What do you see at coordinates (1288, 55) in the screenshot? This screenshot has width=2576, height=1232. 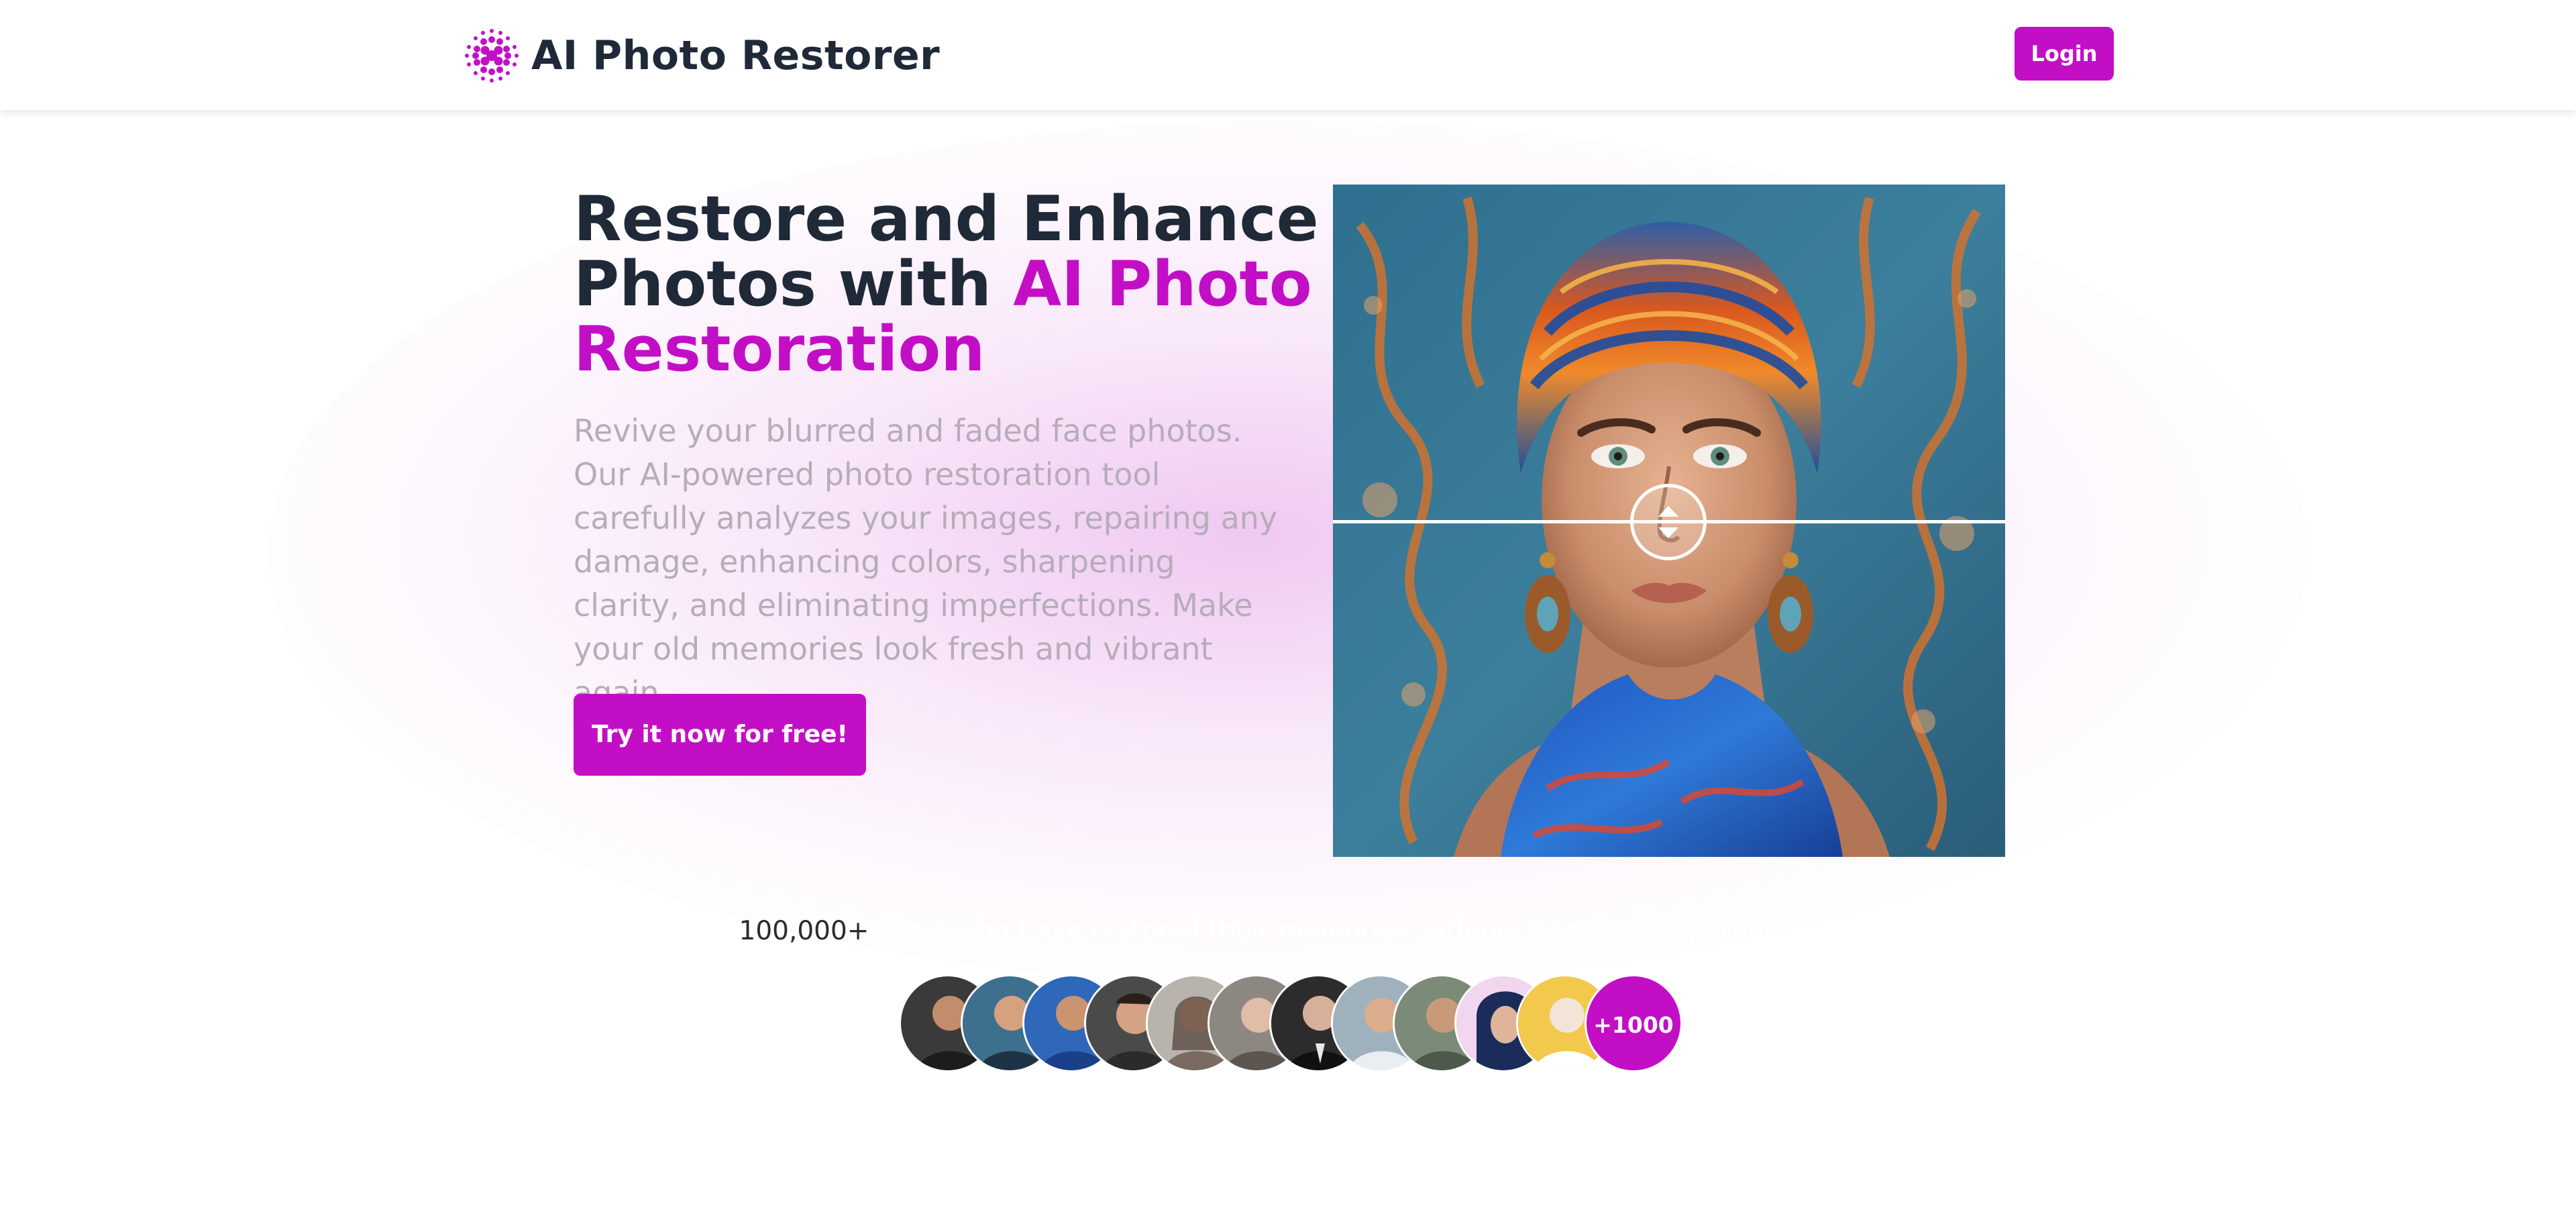 I see `top-nav: AI Photo Restorer Login` at bounding box center [1288, 55].